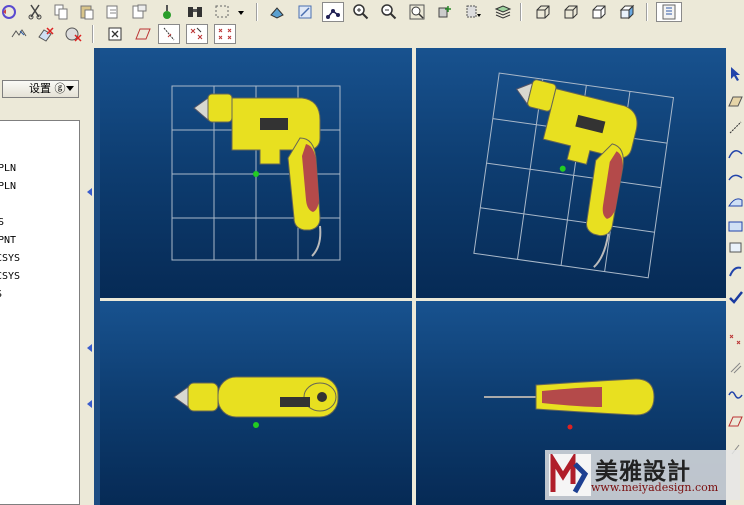  Describe the element at coordinates (735, 127) in the screenshot. I see `axis-icon` at that location.